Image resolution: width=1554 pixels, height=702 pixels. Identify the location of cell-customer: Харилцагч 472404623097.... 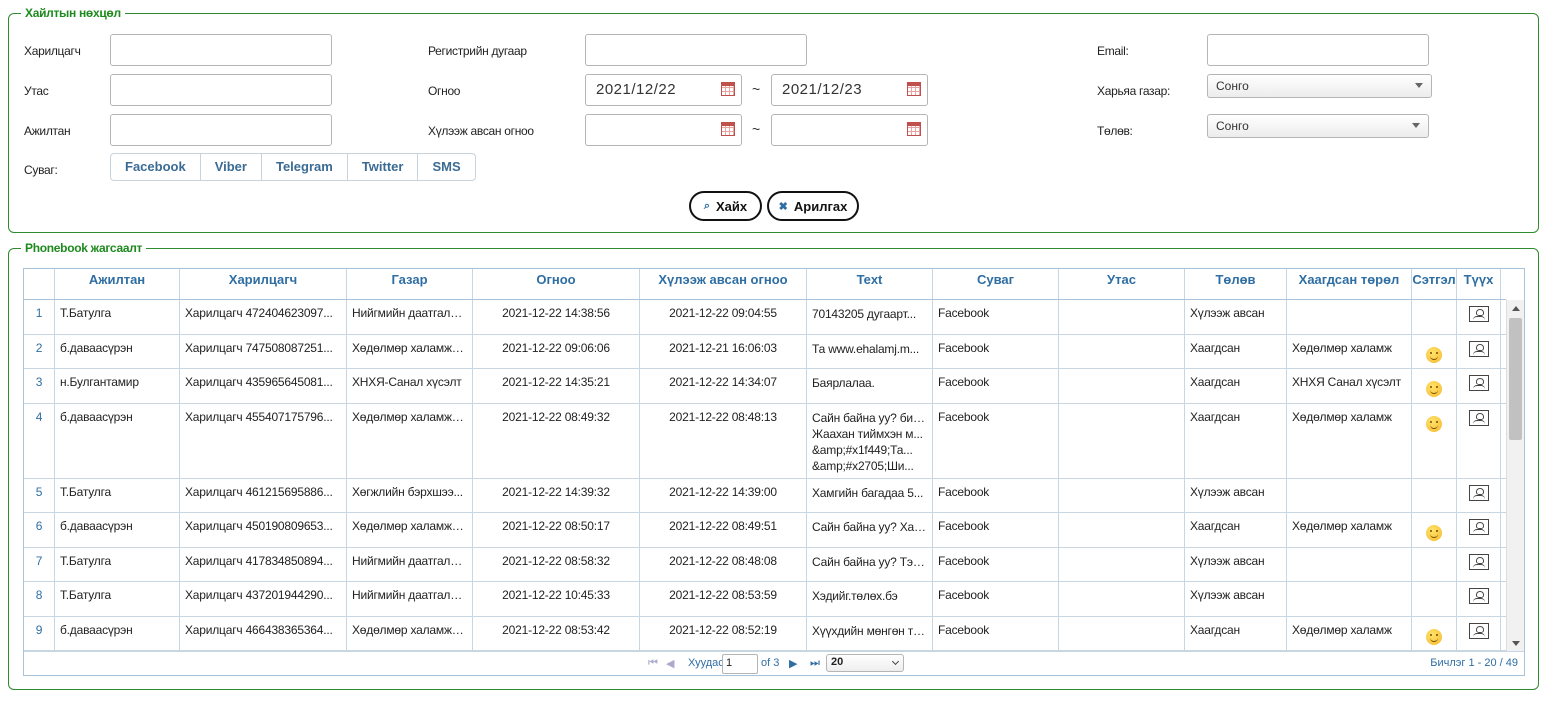
(263, 317).